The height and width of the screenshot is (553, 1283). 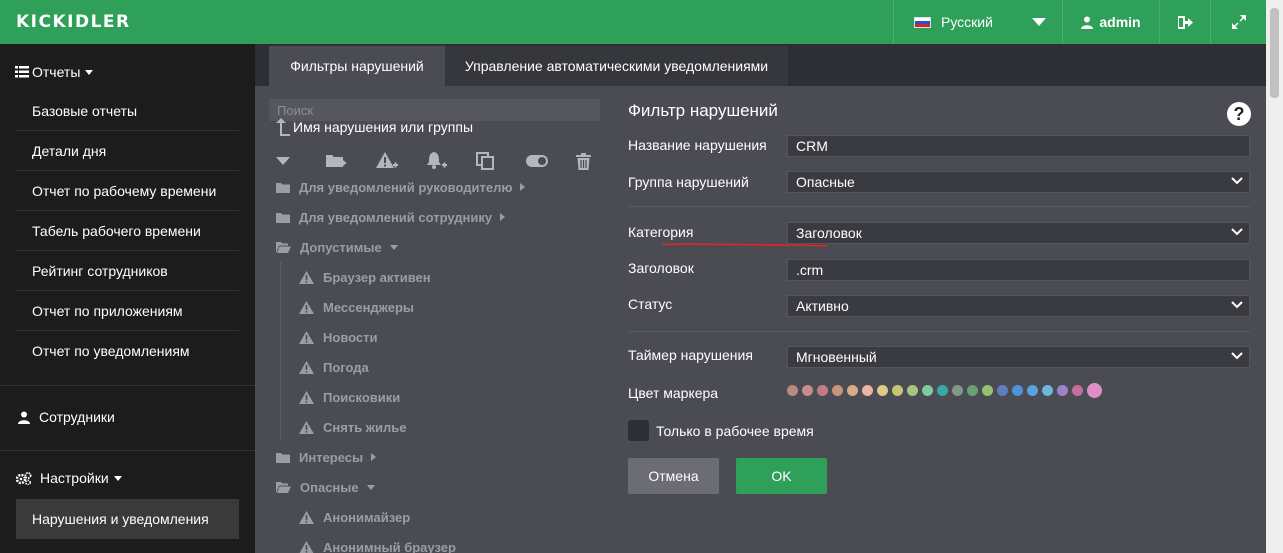 I want to click on caret-down-icon, so click(x=370, y=487).